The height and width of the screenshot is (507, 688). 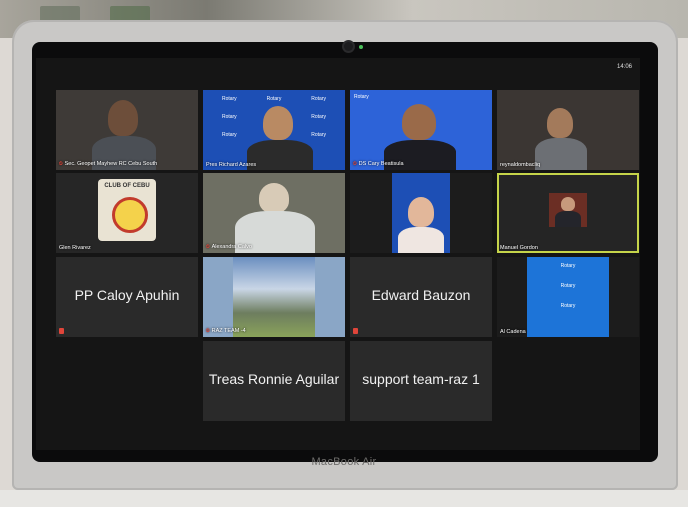 I want to click on video-tile: Edward Bauzon, so click(x=421, y=297).